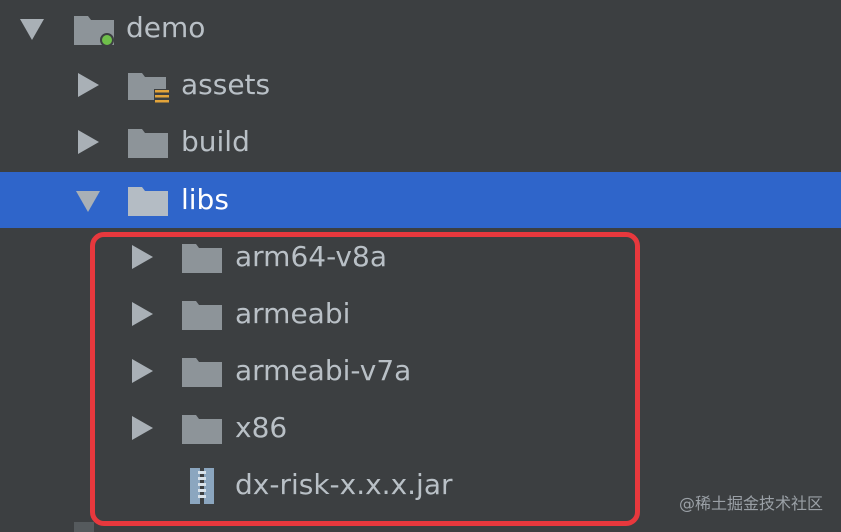 Image resolution: width=841 pixels, height=532 pixels. Describe the element at coordinates (94, 30) in the screenshot. I see `module-folder-icon` at that location.